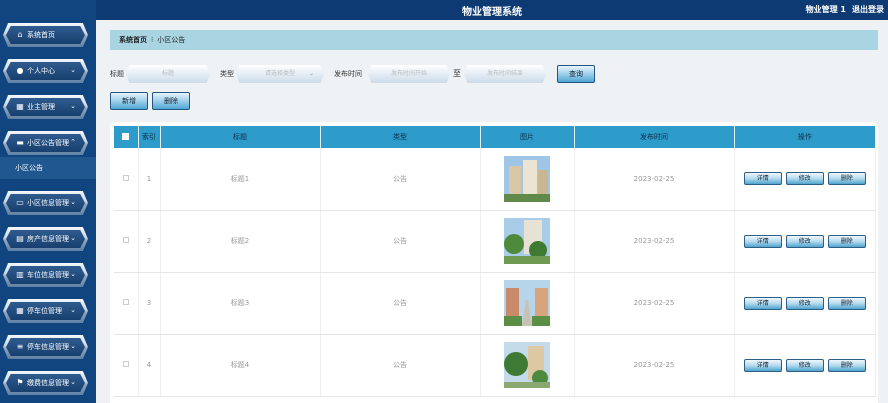 The width and height of the screenshot is (888, 403). I want to click on search-bar: 标题 标题 类型 请选择类型 ⌄ 发布时间 发布时间开始 至 发布时间结束 查询, so click(495, 74).